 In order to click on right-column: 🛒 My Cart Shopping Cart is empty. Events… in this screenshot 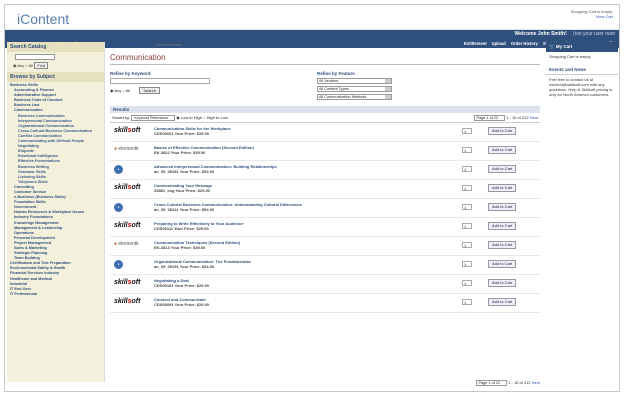, I will do `click(582, 102)`.